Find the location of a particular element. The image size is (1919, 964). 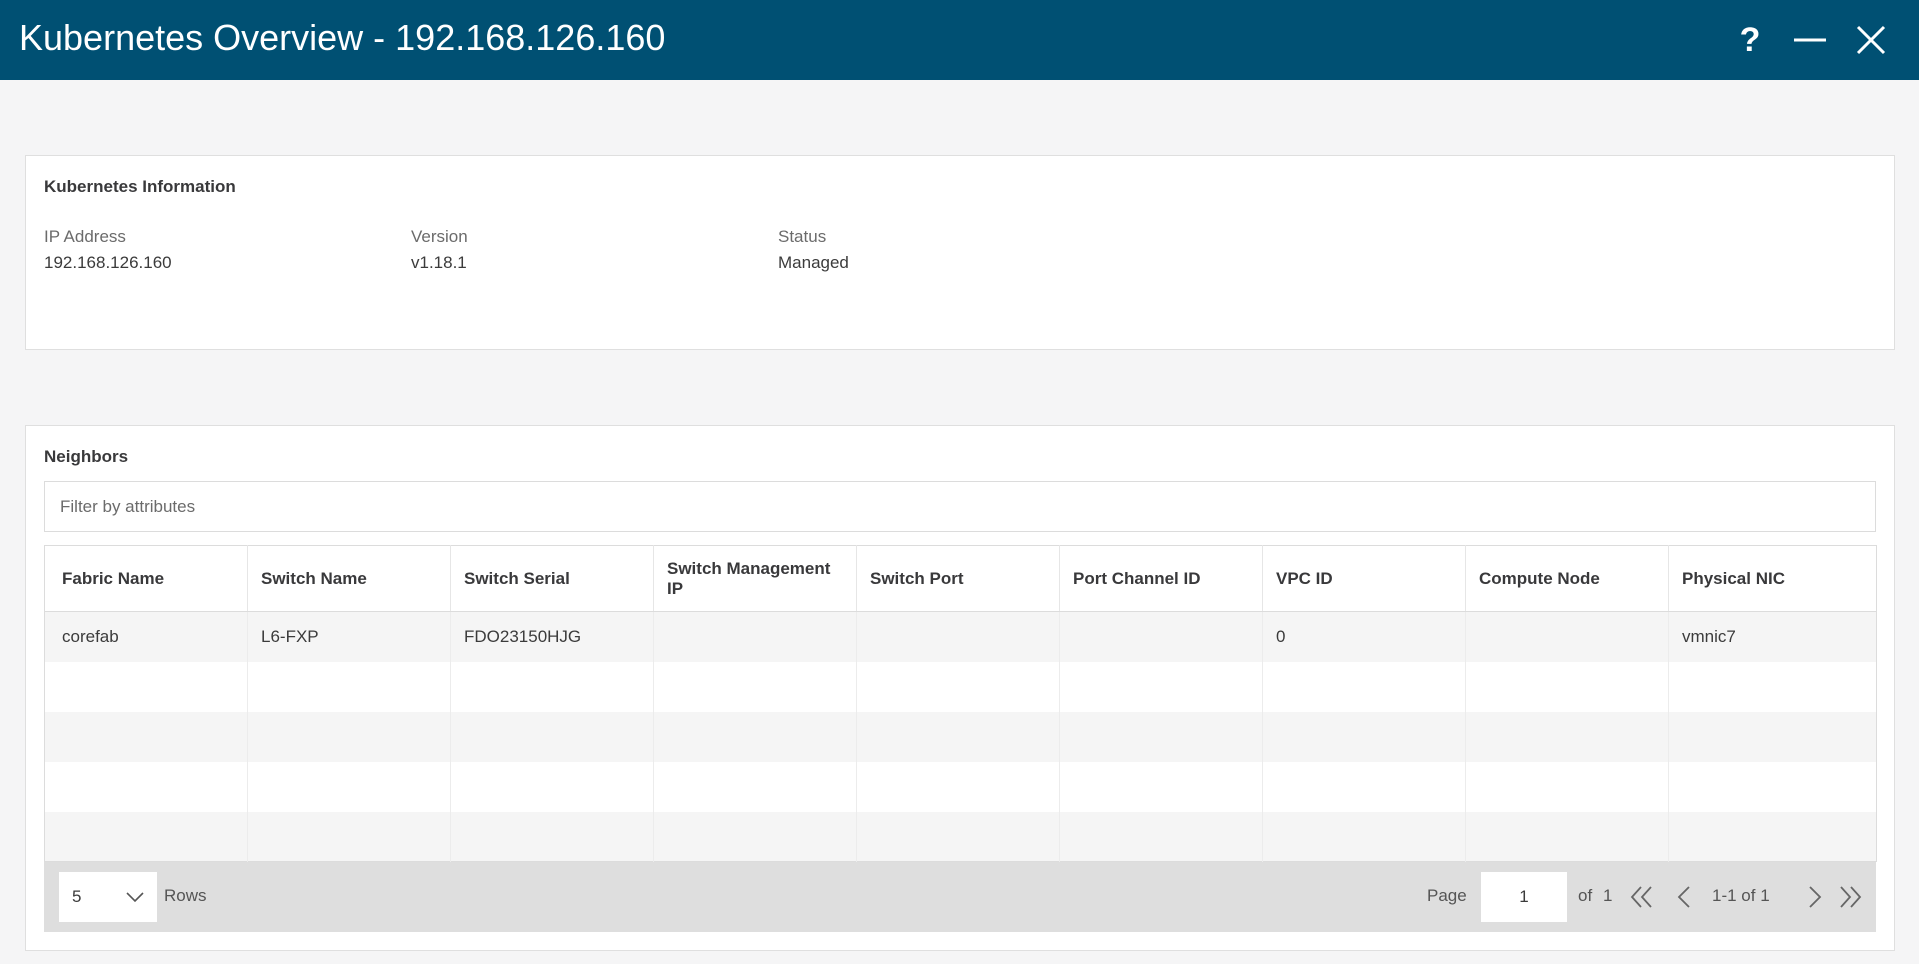

kubernetes-information-title: Kubernetes Information is located at coordinates (140, 186).